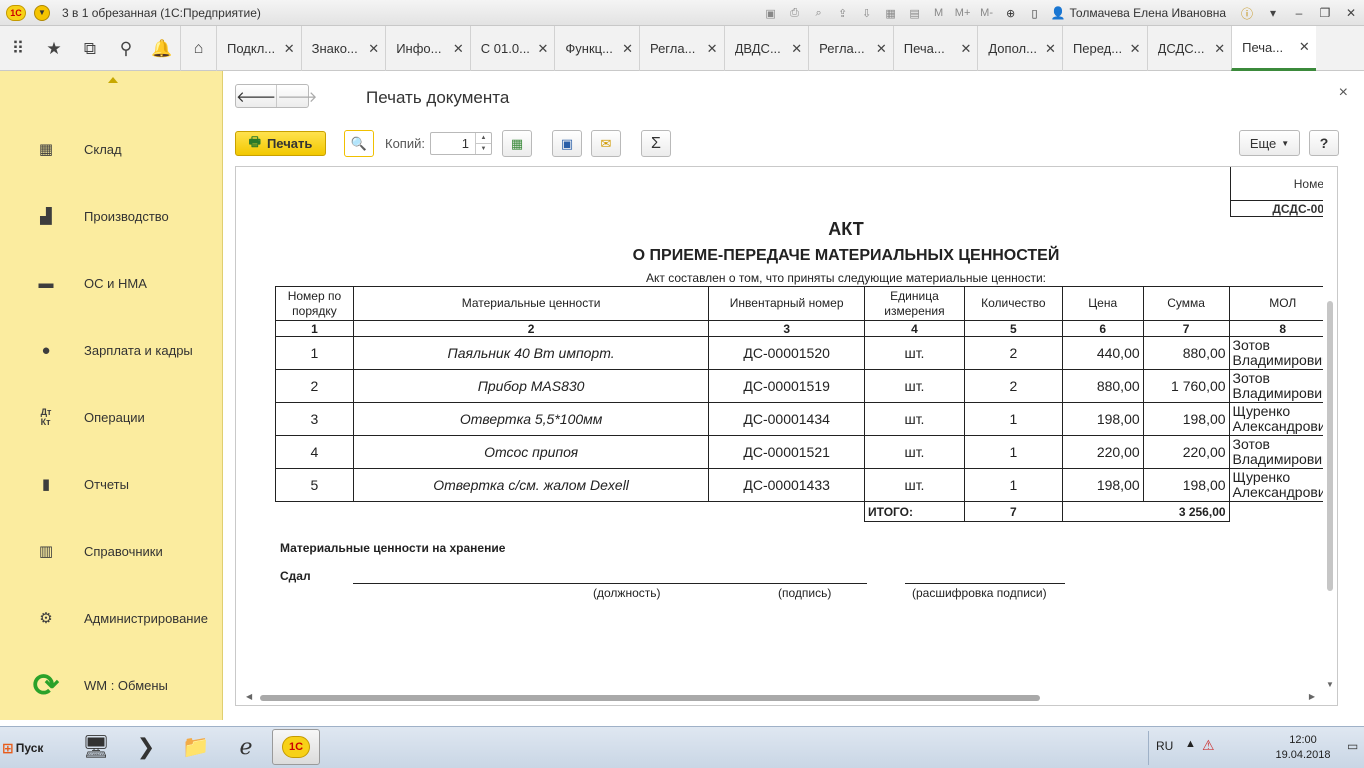 The height and width of the screenshot is (768, 1364). Describe the element at coordinates (198, 48) in the screenshot. I see `home-icon: ⌂` at that location.